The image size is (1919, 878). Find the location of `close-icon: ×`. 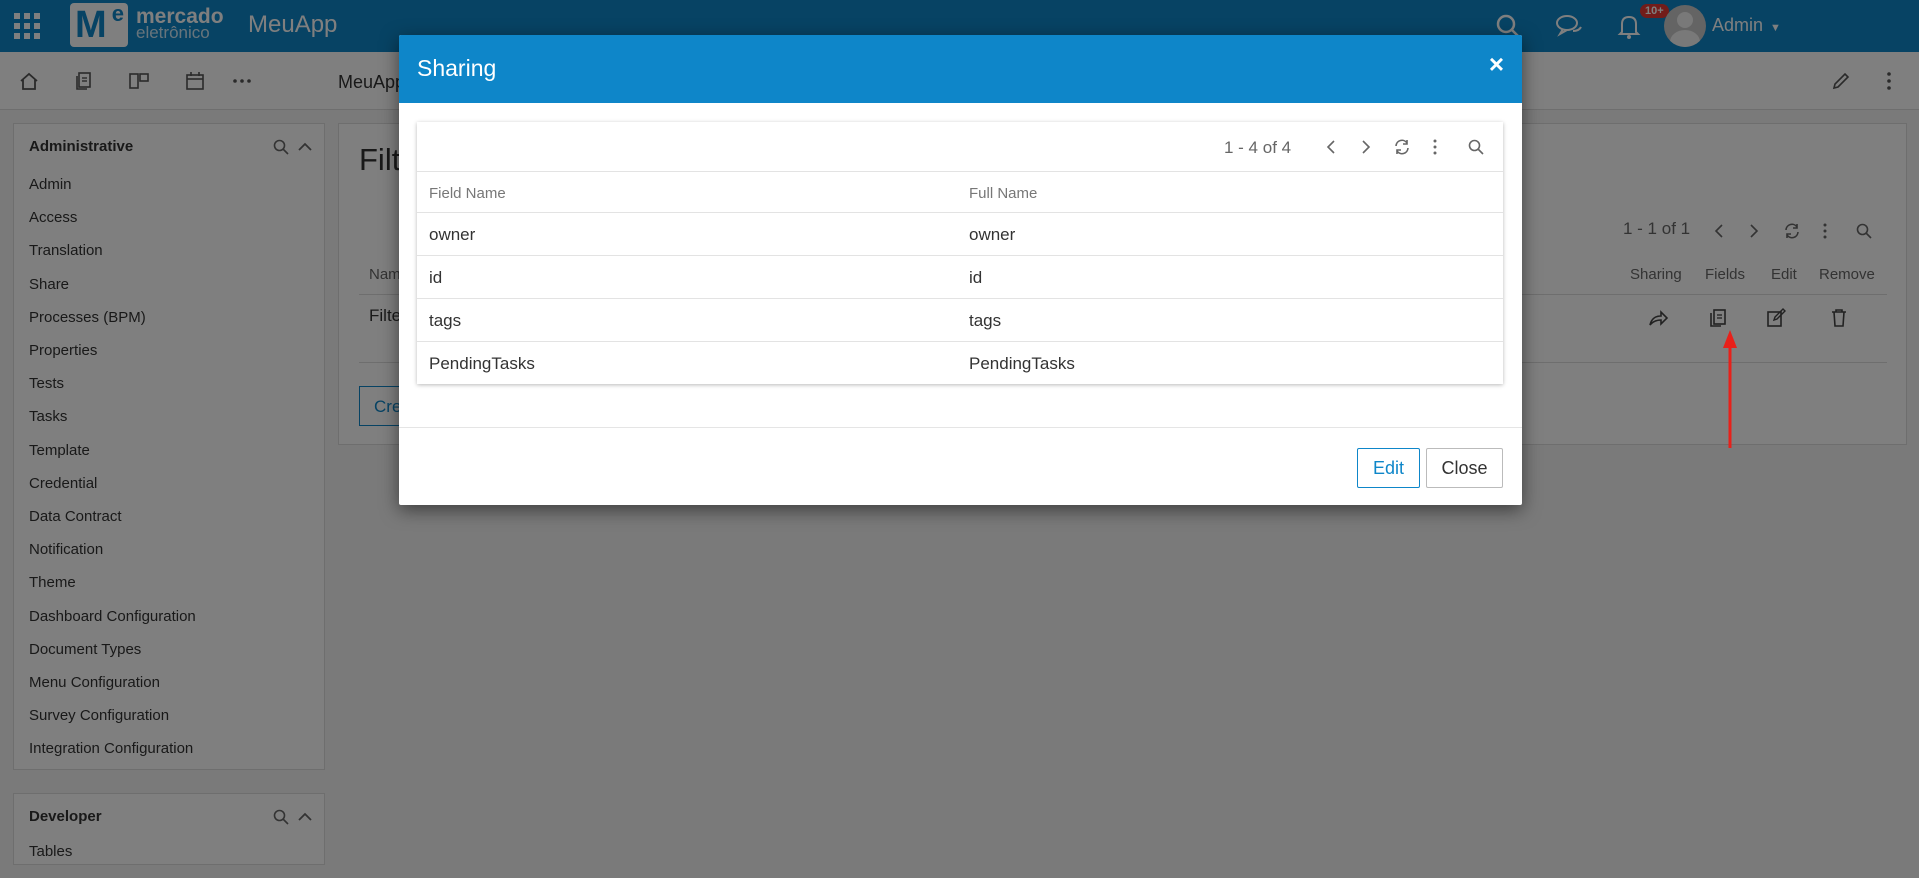

close-icon: × is located at coordinates (1496, 64).